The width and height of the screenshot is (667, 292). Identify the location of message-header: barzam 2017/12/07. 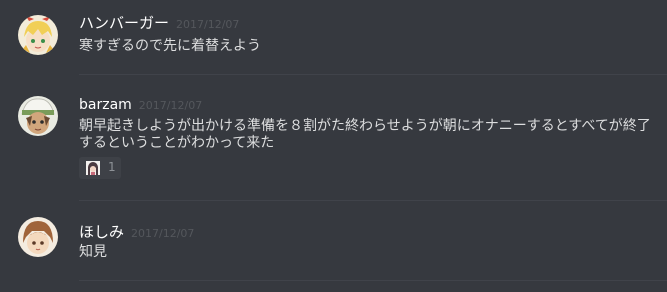
(140, 103).